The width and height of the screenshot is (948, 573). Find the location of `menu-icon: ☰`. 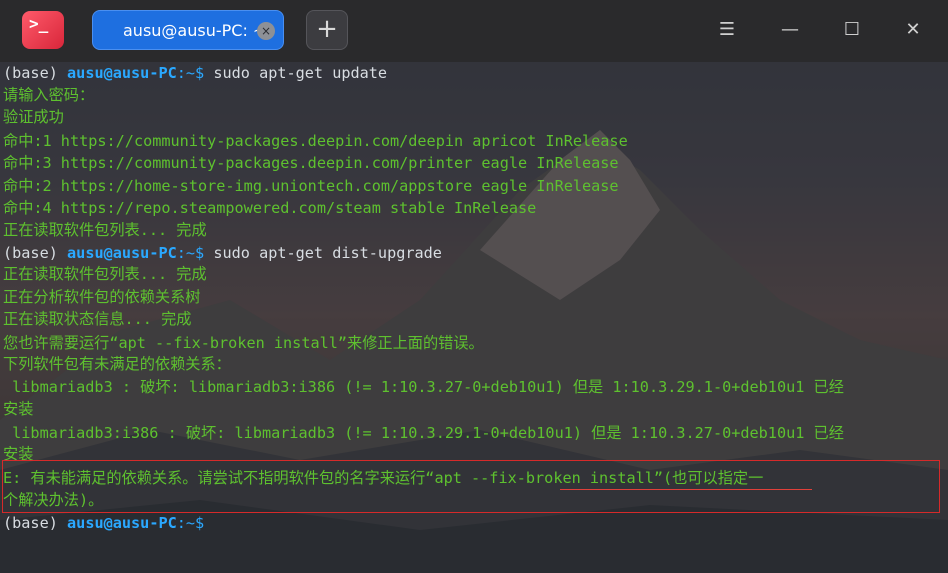

menu-icon: ☰ is located at coordinates (727, 30).